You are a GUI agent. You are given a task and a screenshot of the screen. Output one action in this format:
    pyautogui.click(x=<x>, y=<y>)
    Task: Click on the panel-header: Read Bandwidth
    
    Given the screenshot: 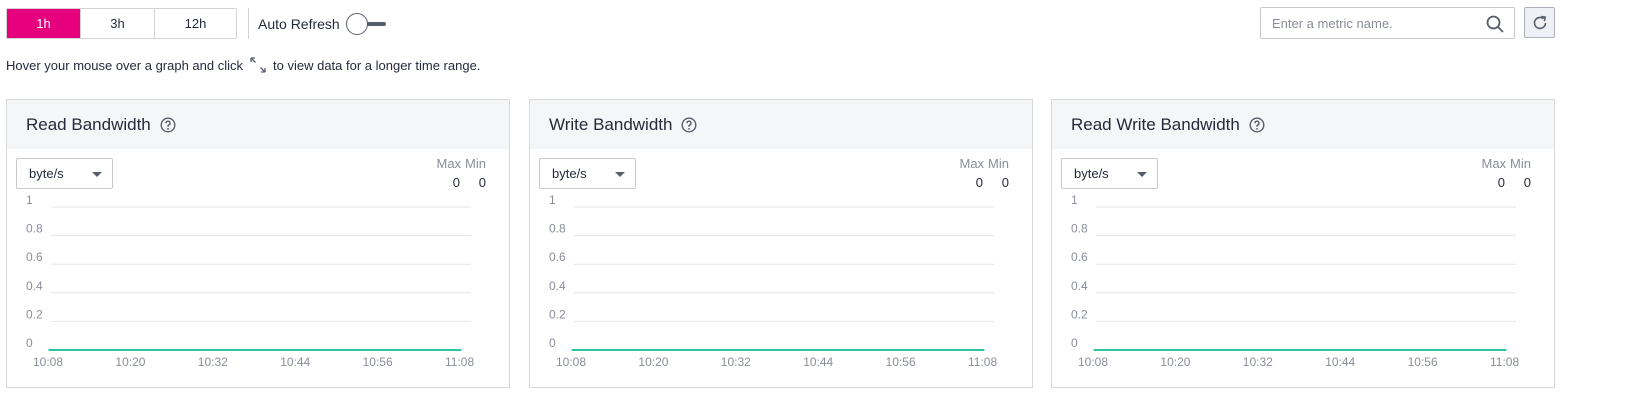 What is the action you would take?
    pyautogui.click(x=258, y=124)
    